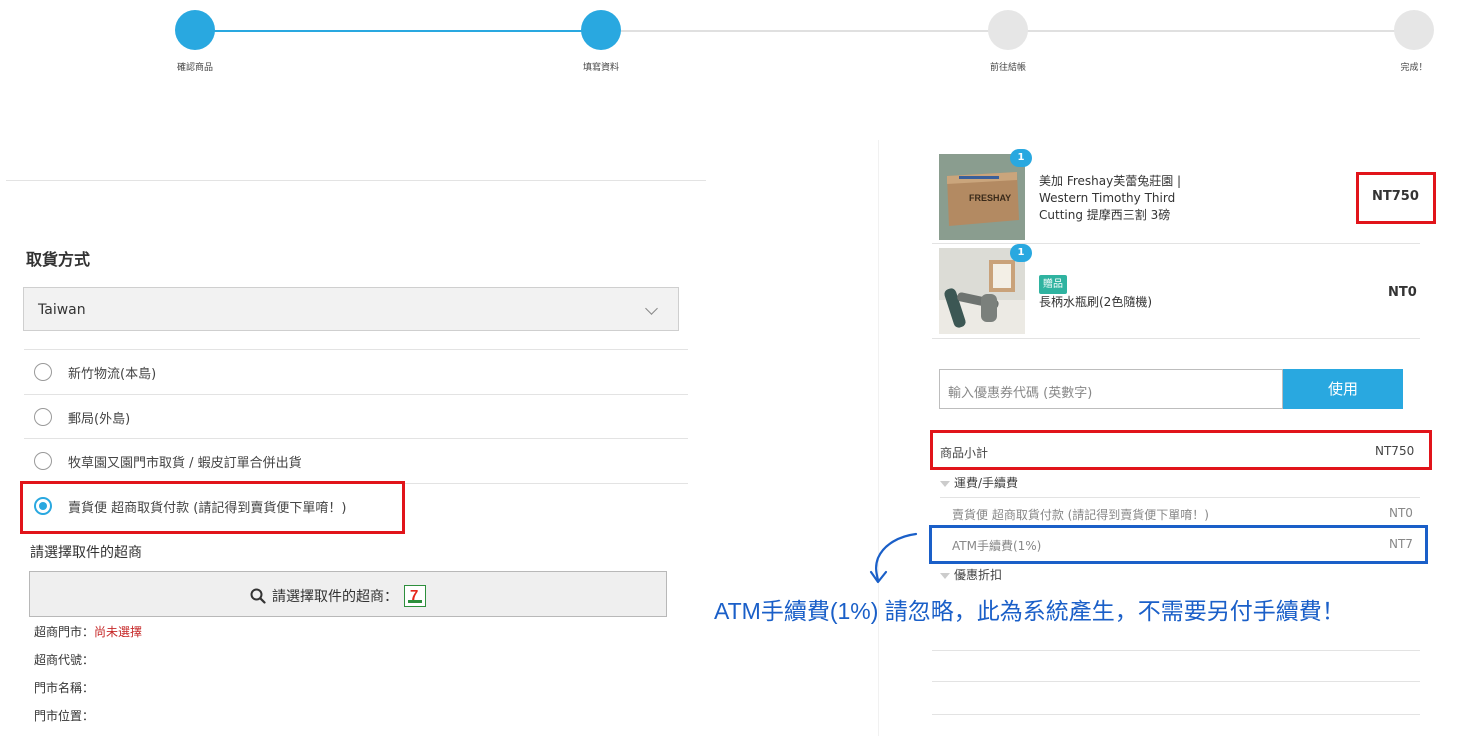 This screenshot has width=1476, height=736. I want to click on step-4-circle, so click(1414, 30).